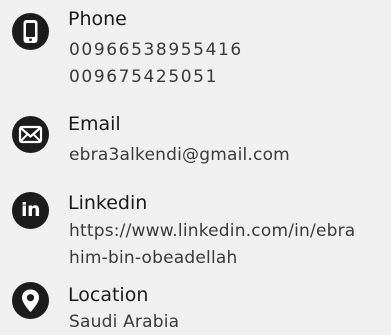  Describe the element at coordinates (179, 155) in the screenshot. I see `email-address: ebra3alkendi@gmail.com` at that location.